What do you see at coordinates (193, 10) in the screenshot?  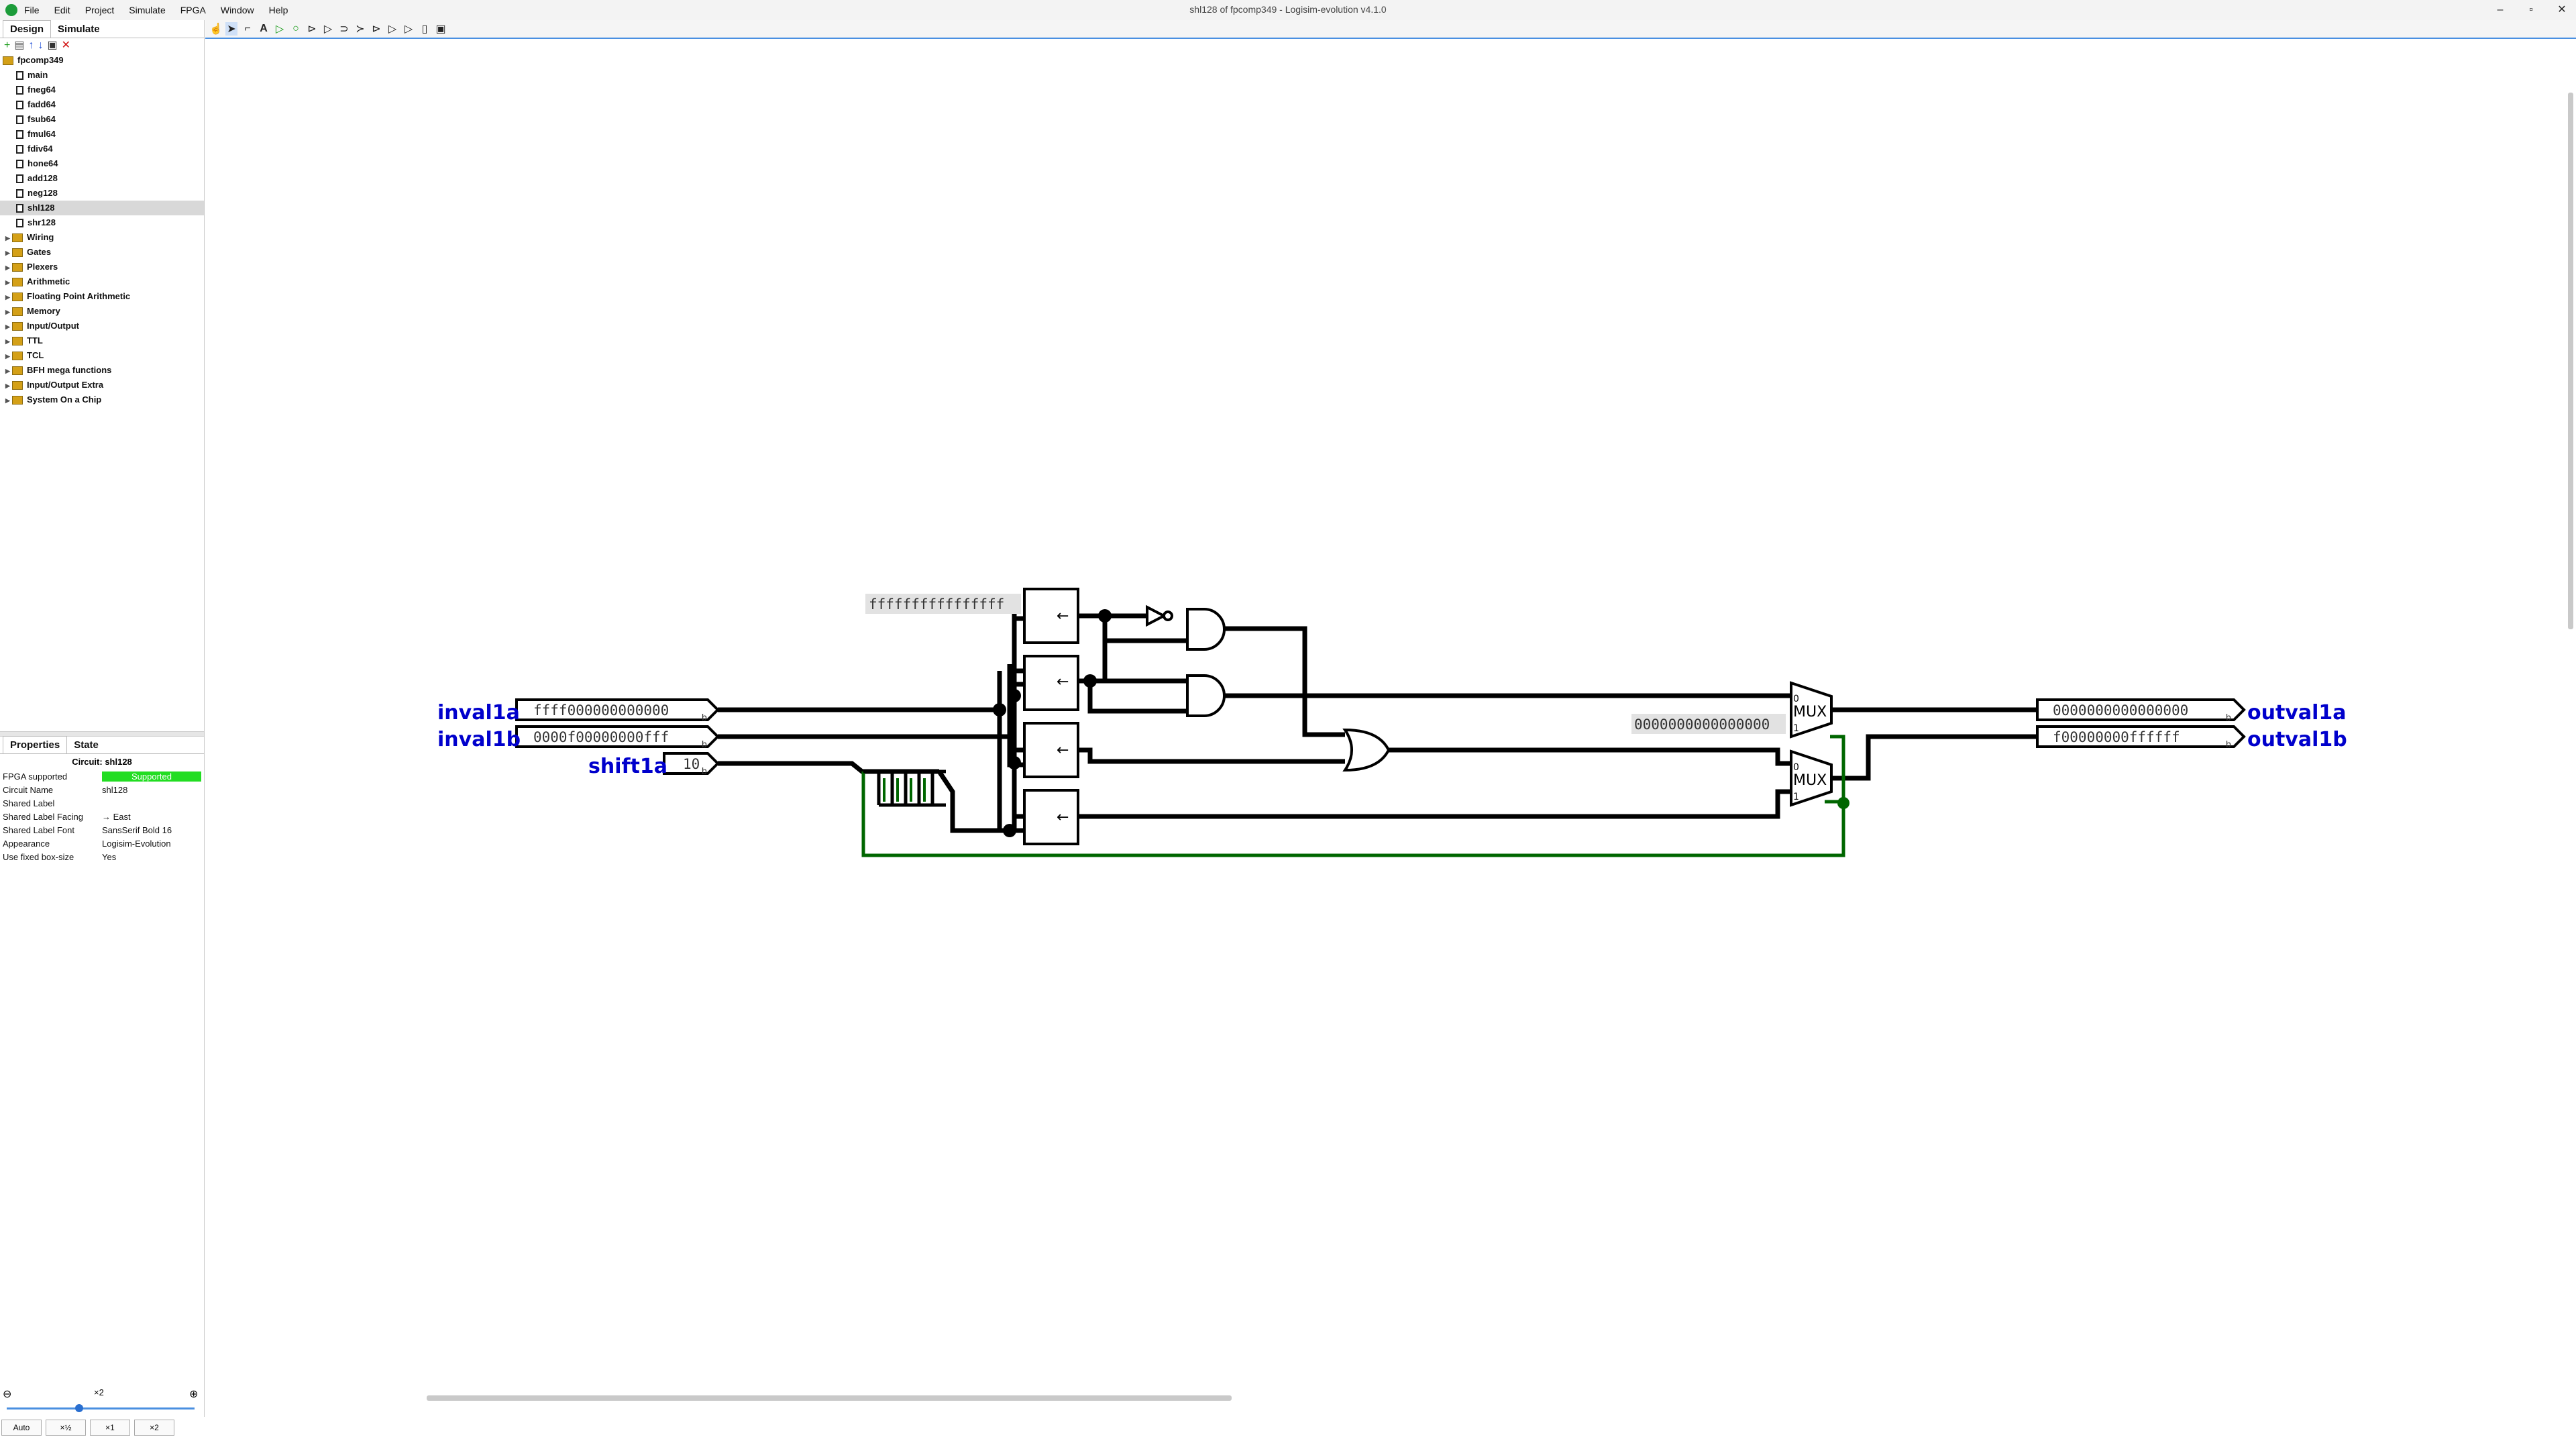 I see `menu-fpga: FPGA` at bounding box center [193, 10].